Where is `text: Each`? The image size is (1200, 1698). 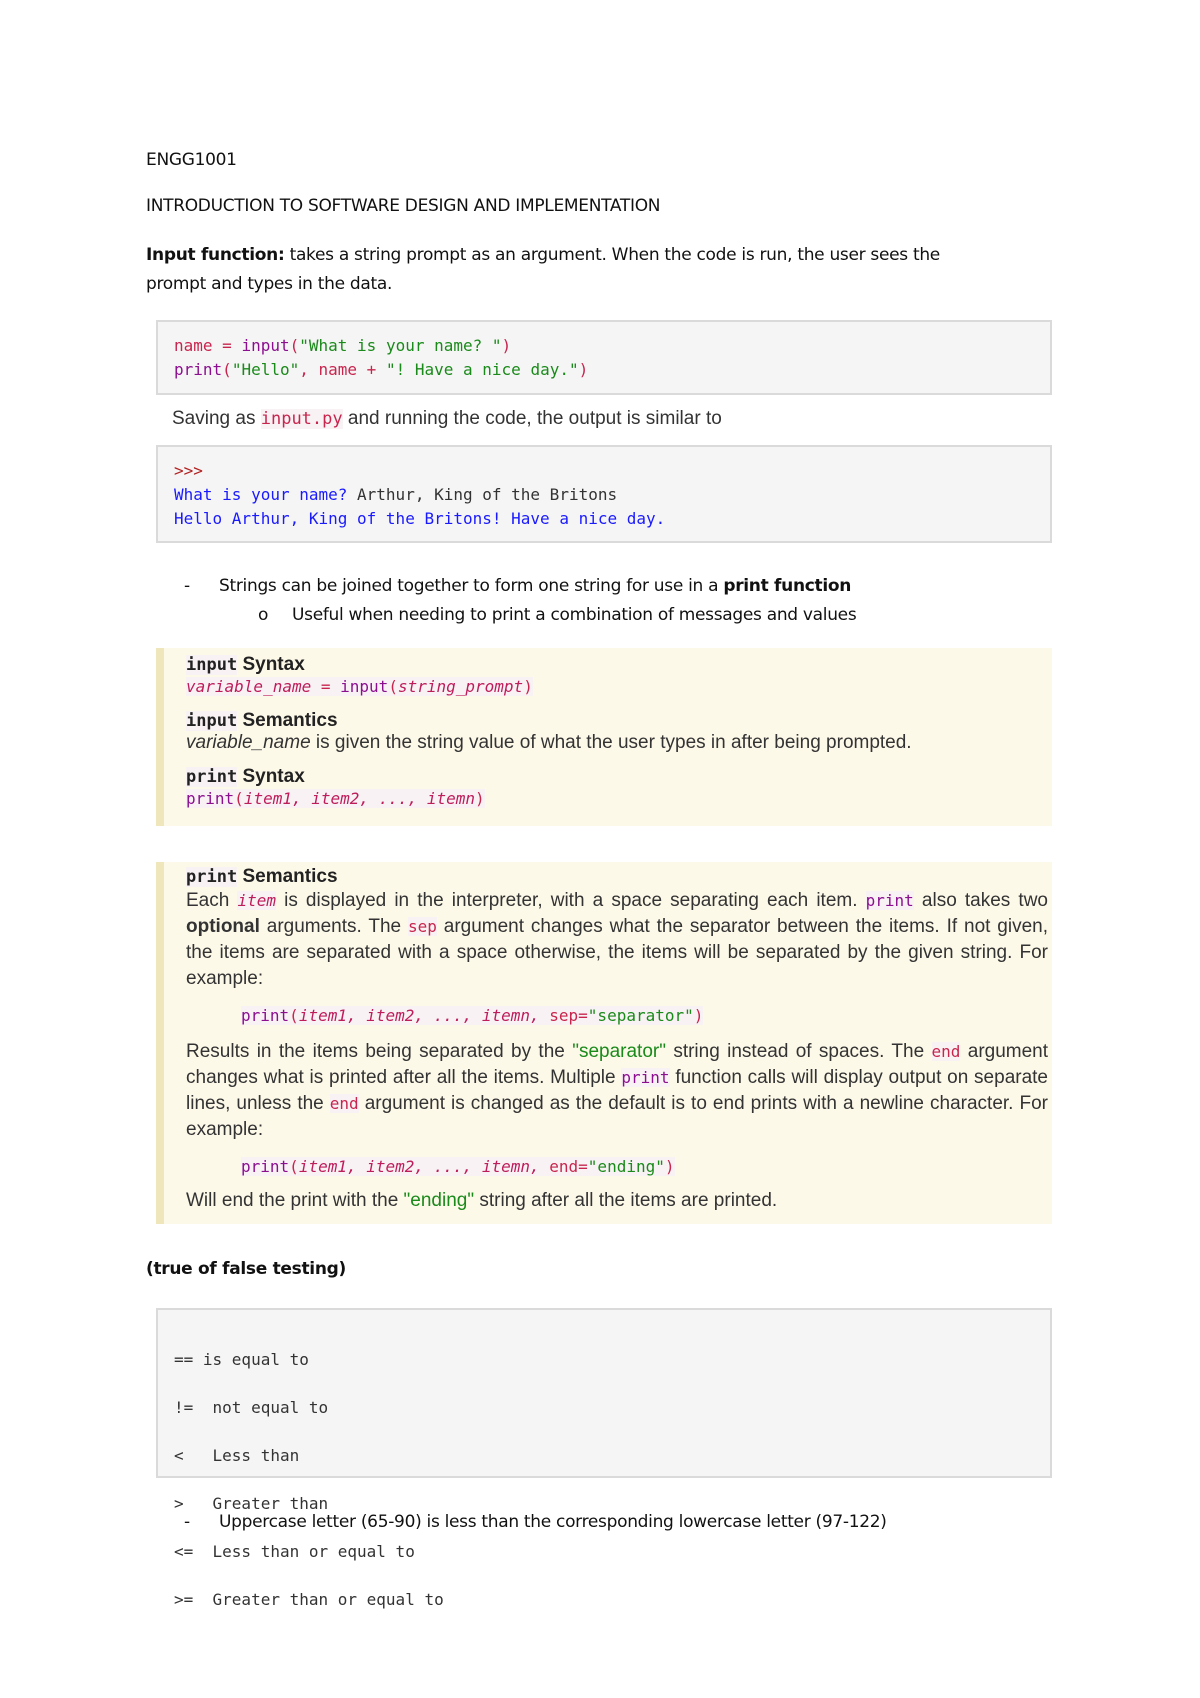 text: Each is located at coordinates (212, 900).